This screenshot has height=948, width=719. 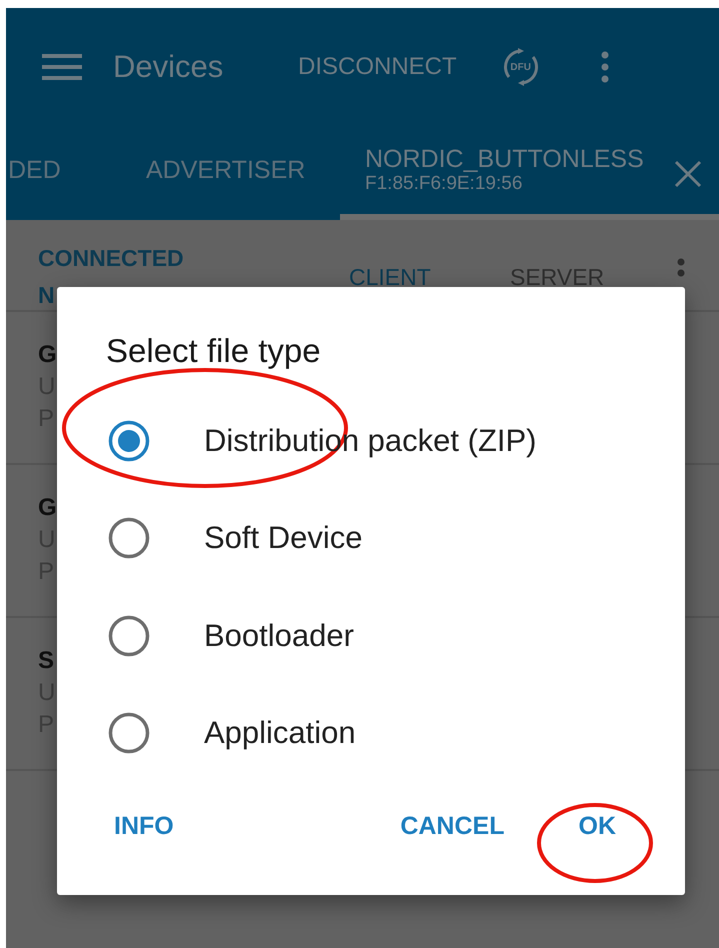 What do you see at coordinates (371, 538) in the screenshot?
I see `file-type-option: Soft Device` at bounding box center [371, 538].